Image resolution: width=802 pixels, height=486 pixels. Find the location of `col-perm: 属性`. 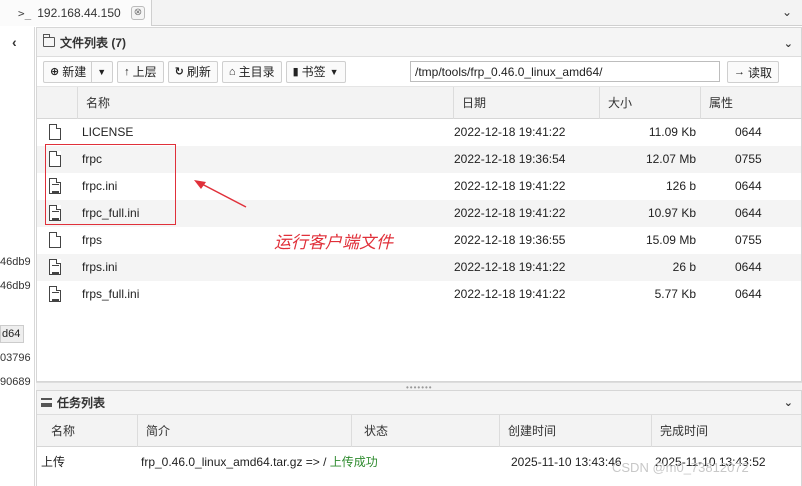

col-perm: 属性 is located at coordinates (751, 103).